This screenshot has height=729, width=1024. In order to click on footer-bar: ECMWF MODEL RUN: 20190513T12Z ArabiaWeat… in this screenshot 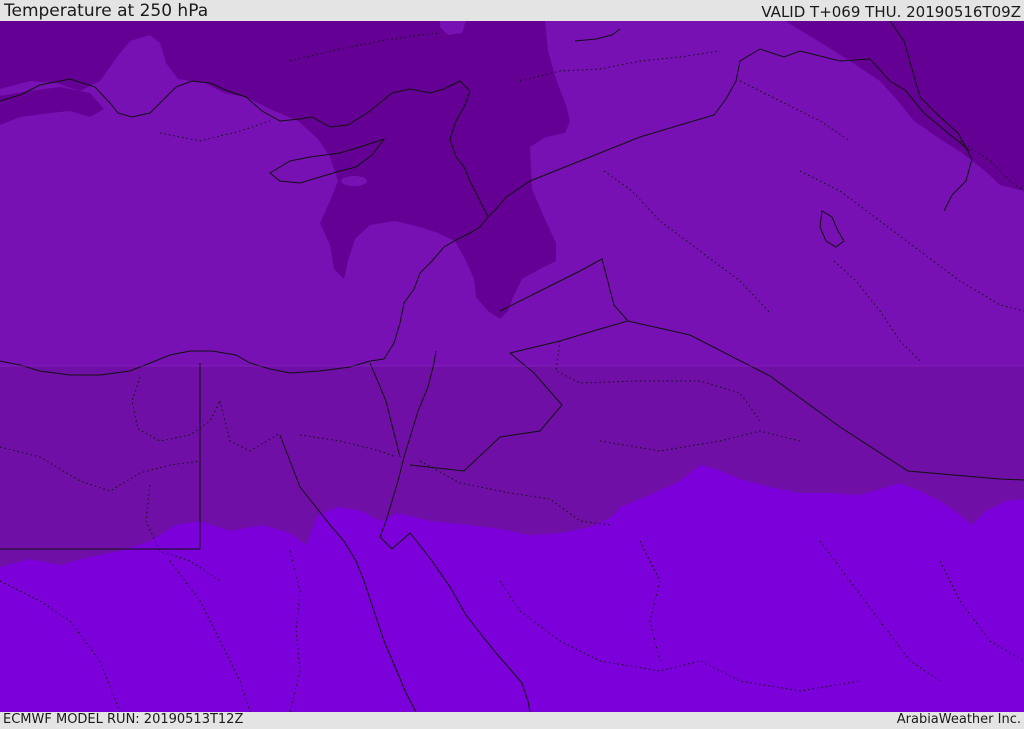, I will do `click(512, 720)`.